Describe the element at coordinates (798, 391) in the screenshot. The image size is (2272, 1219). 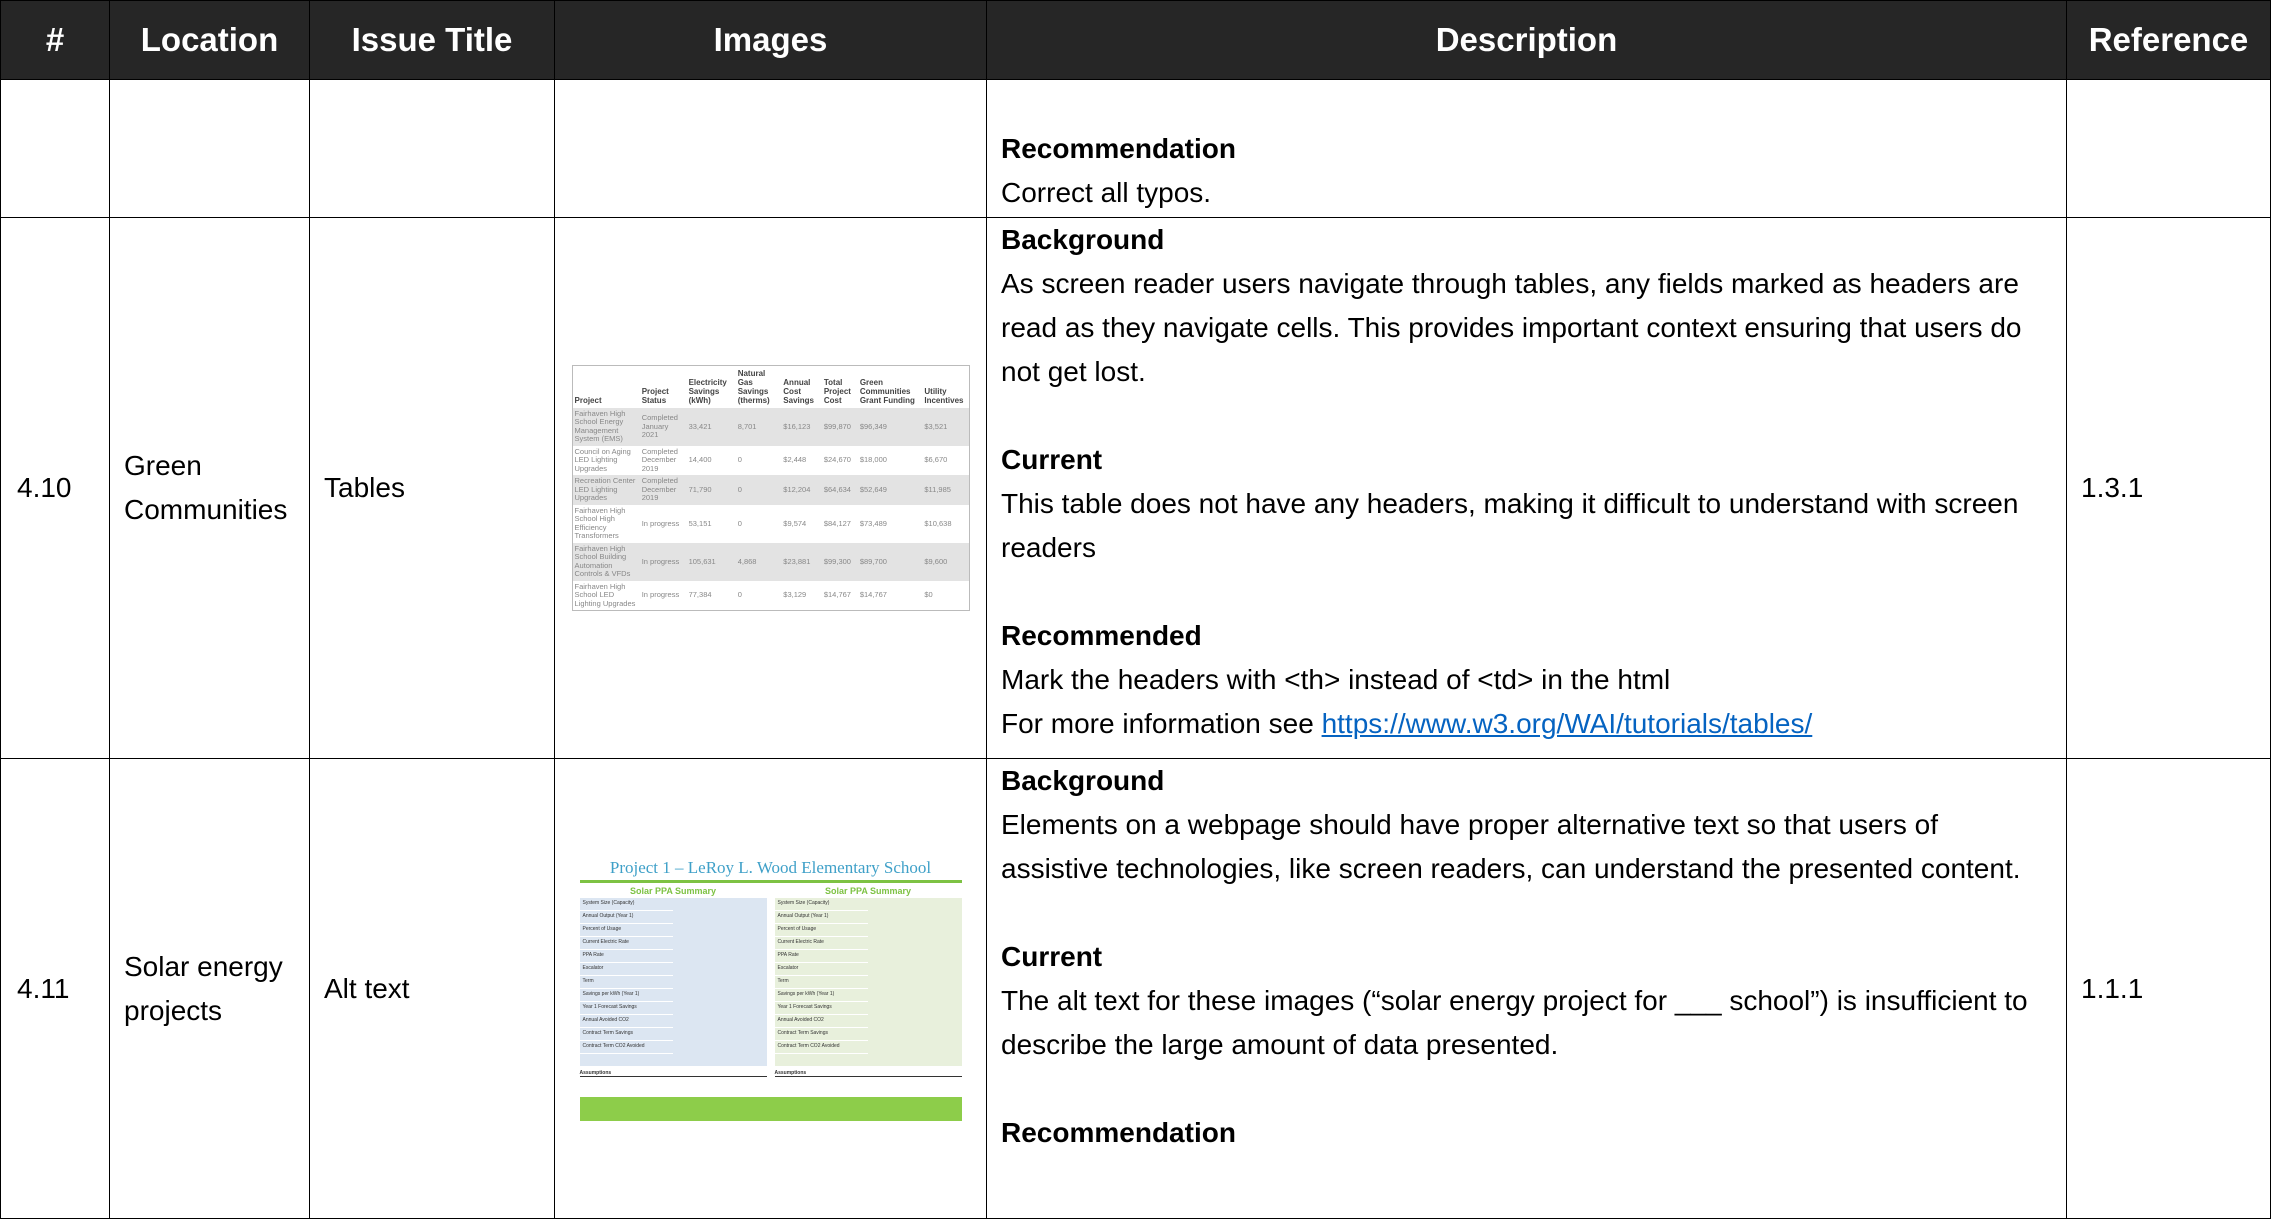
I see `thumb-col-header: Annual Cost Savings` at that location.